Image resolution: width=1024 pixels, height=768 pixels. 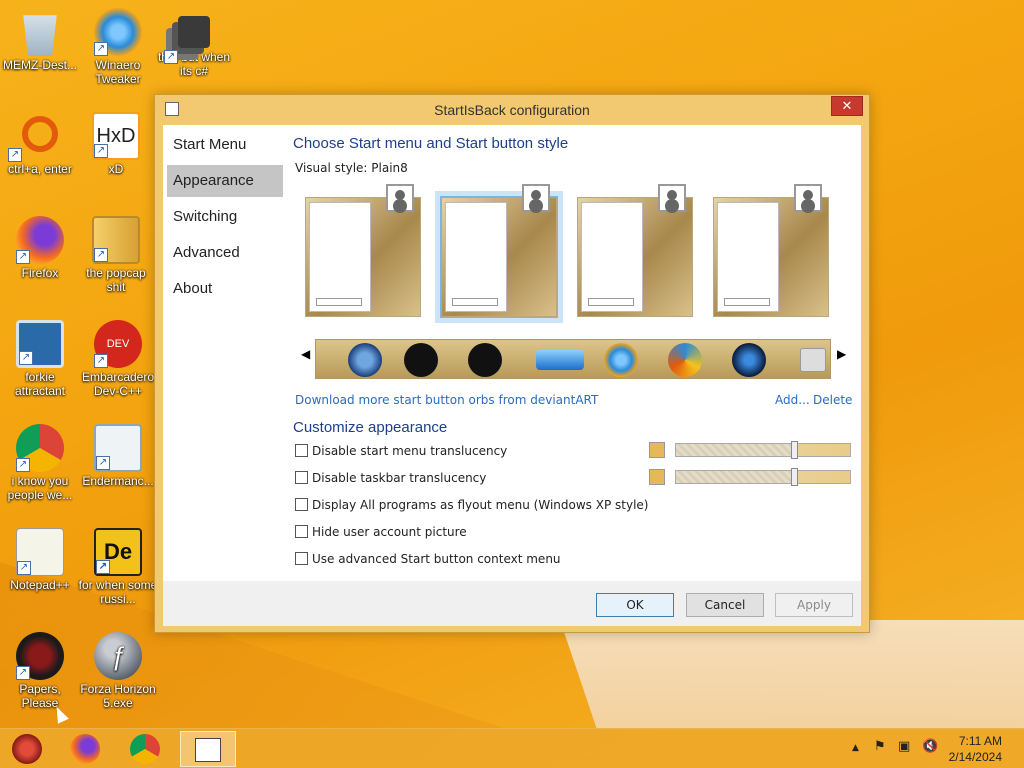 I want to click on desktop-icon-notepadpp: ↗ Notepad++, so click(x=40, y=560).